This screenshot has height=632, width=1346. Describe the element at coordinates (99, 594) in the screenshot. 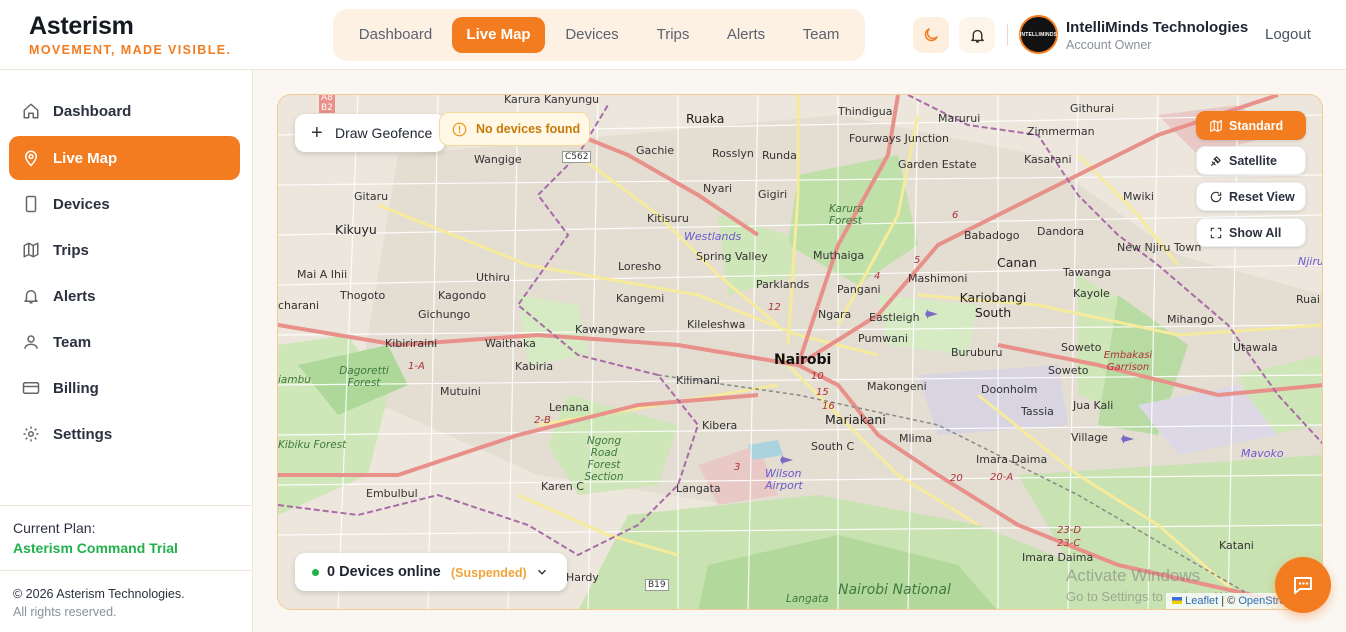

I see `copyright-text: © 2026 Asterism Technologies.` at that location.